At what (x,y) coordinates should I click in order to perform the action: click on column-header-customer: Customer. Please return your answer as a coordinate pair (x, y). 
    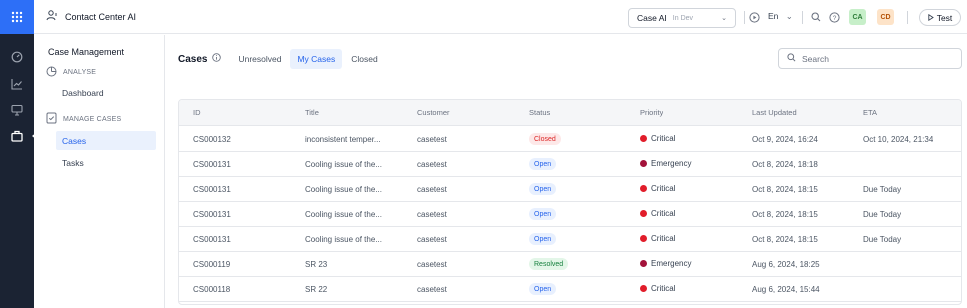
    Looking at the image, I should click on (433, 112).